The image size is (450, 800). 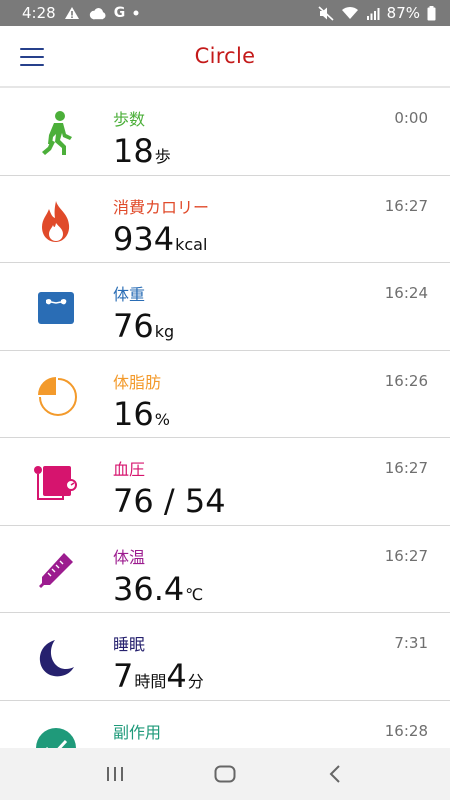 What do you see at coordinates (195, 681) in the screenshot?
I see `metric-unit-minutes: 分` at bounding box center [195, 681].